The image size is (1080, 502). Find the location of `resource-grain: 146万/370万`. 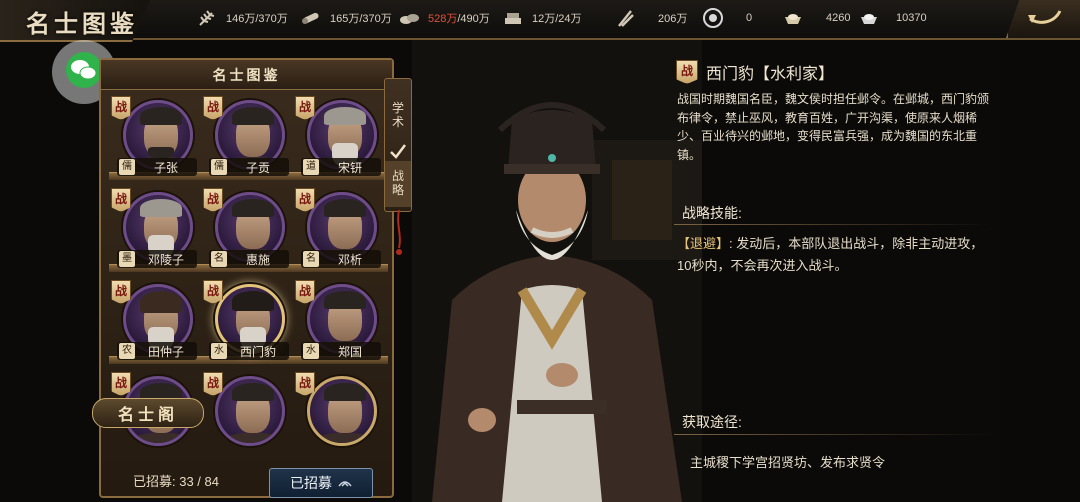

resource-grain: 146万/370万 is located at coordinates (242, 18).